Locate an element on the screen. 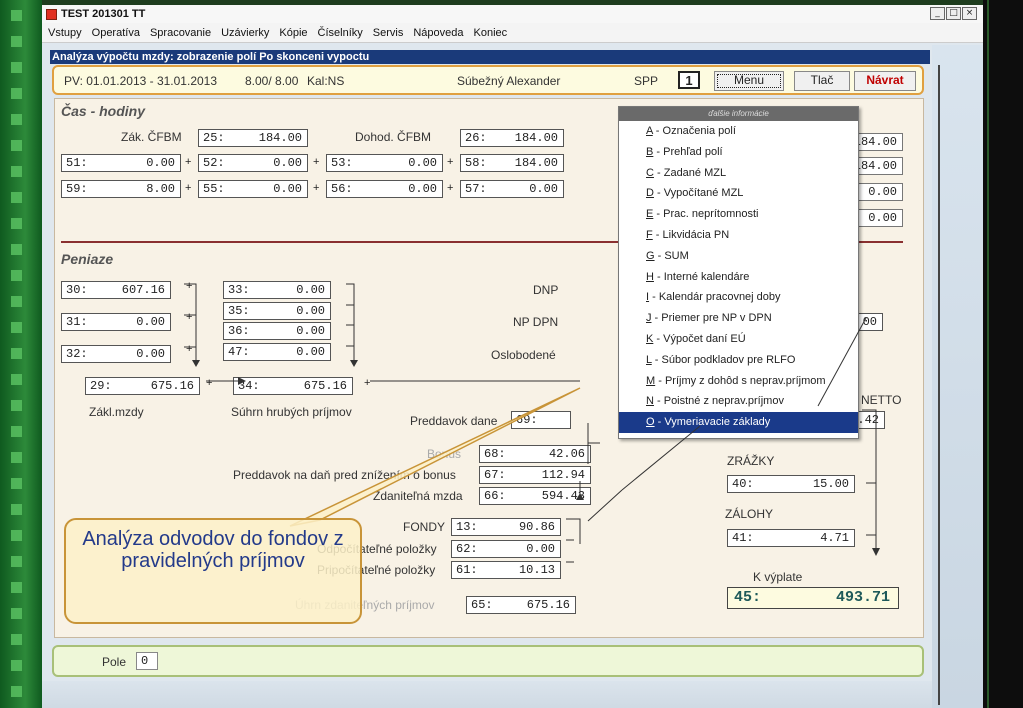 The width and height of the screenshot is (1023, 708). money-section-title: Peniaze is located at coordinates (87, 259).